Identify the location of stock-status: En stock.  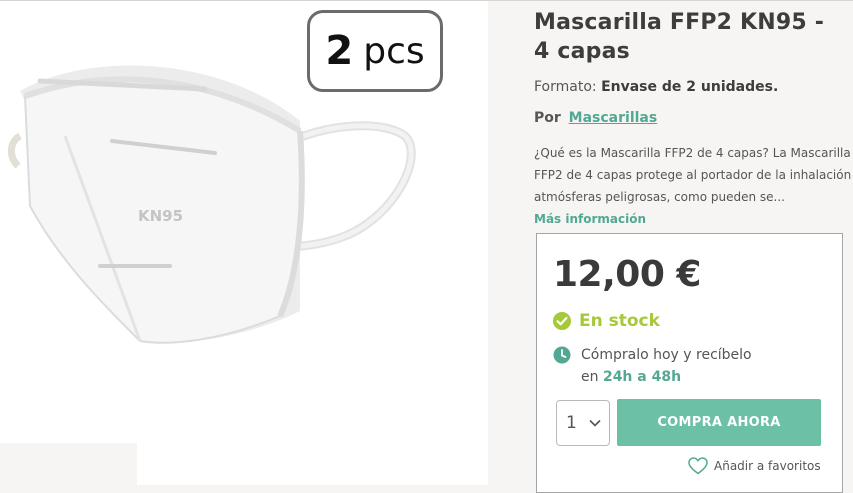
(606, 321).